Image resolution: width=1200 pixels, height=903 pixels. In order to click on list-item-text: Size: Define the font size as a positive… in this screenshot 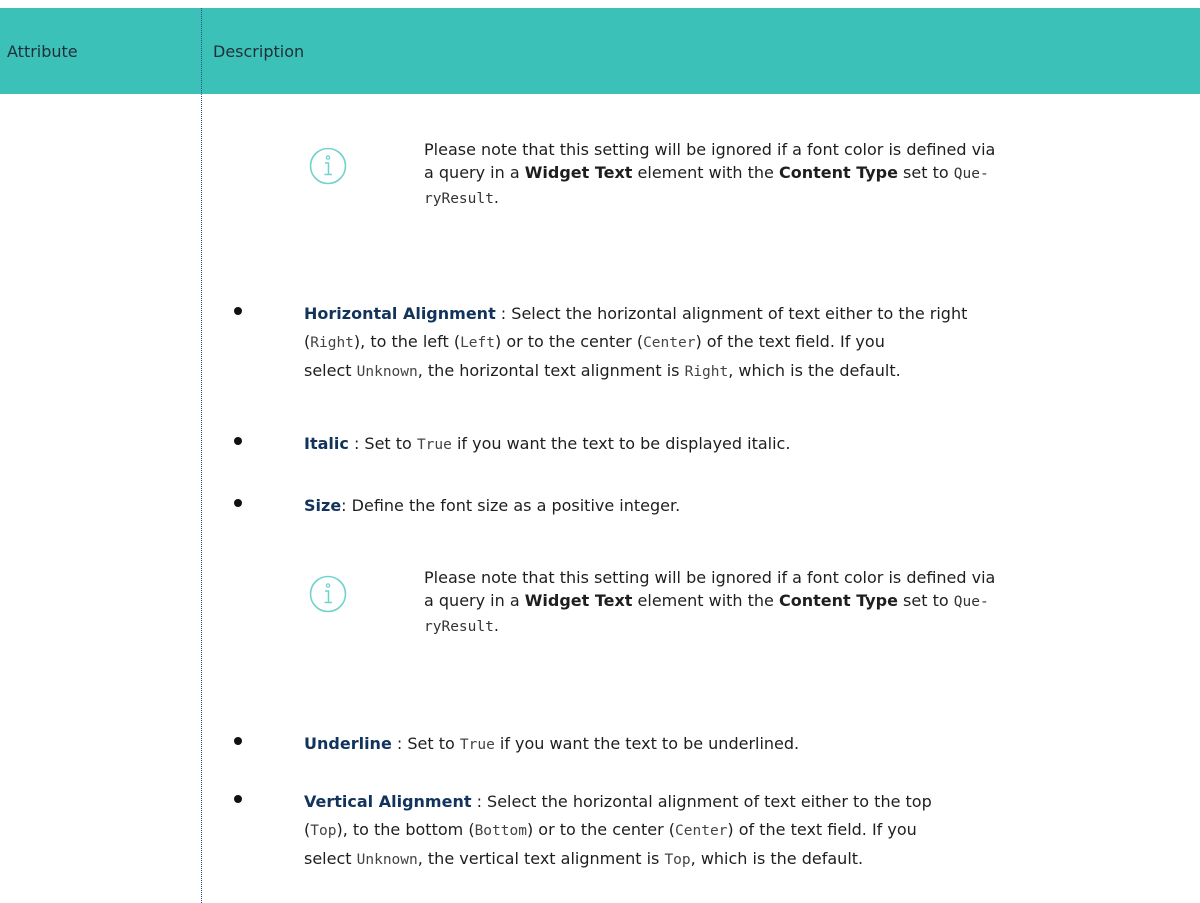, I will do `click(492, 505)`.